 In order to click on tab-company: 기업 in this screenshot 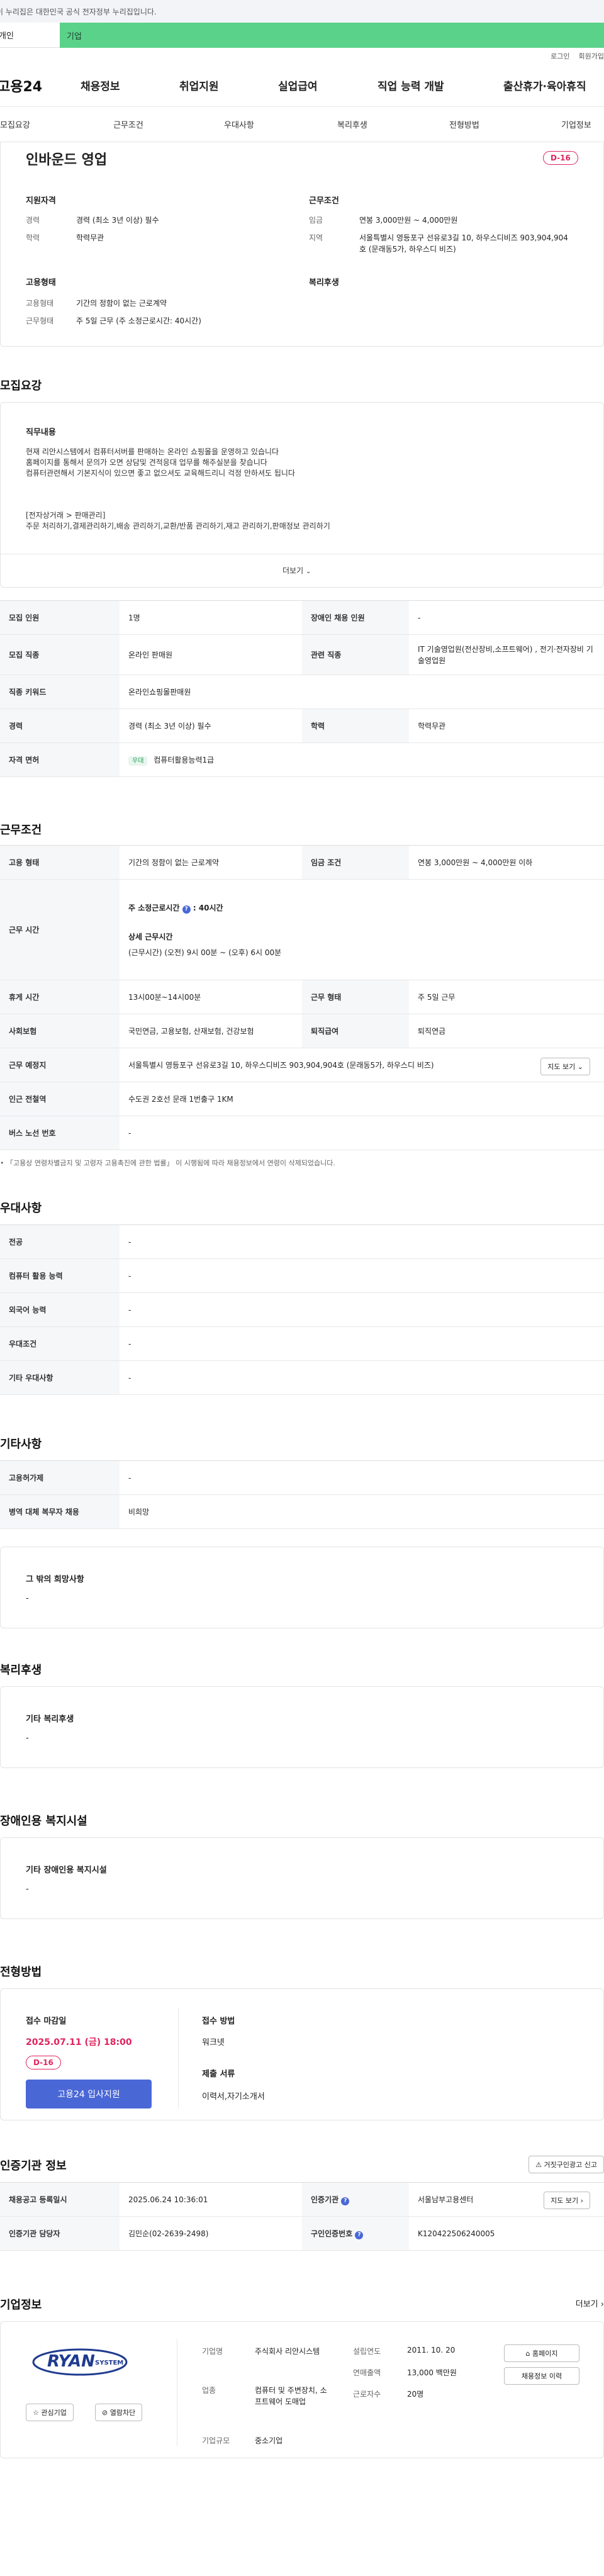, I will do `click(332, 35)`.